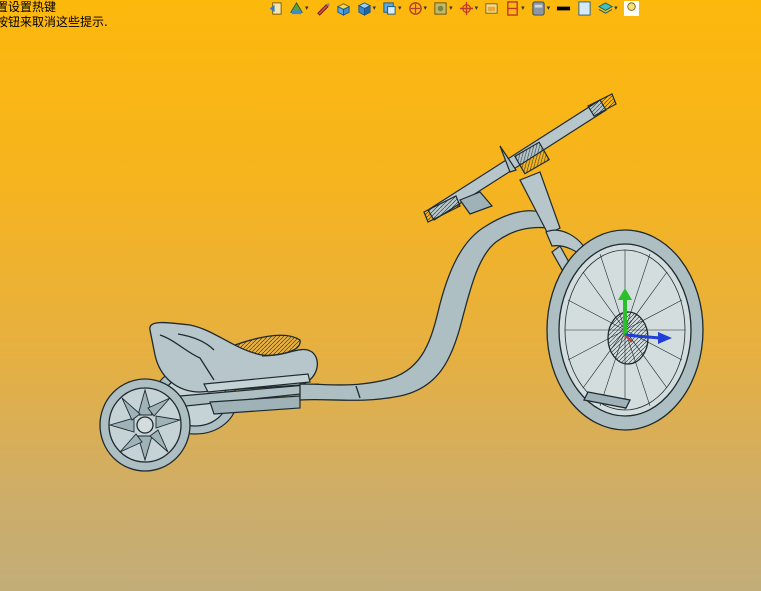 The height and width of the screenshot is (591, 761). I want to click on rear-right-wheel, so click(145, 425).